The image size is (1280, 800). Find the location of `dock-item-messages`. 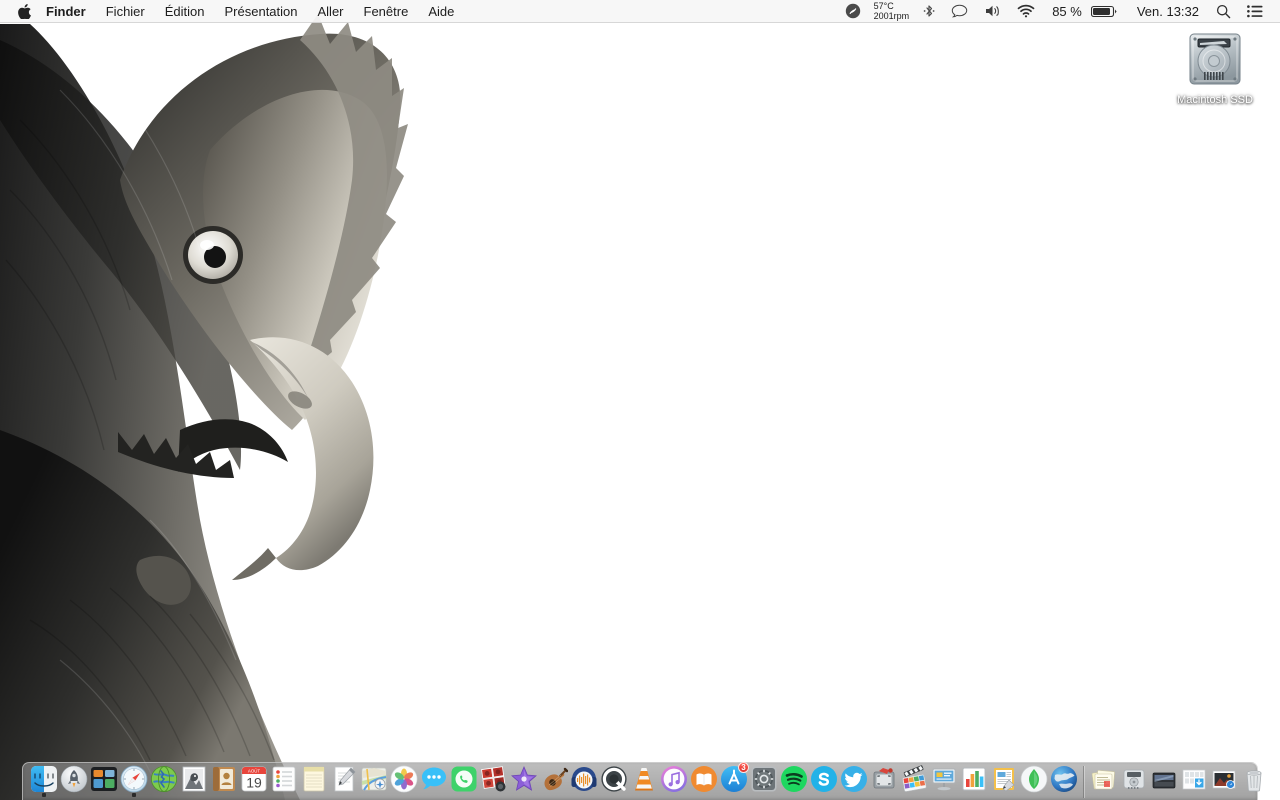

dock-item-messages is located at coordinates (434, 781).